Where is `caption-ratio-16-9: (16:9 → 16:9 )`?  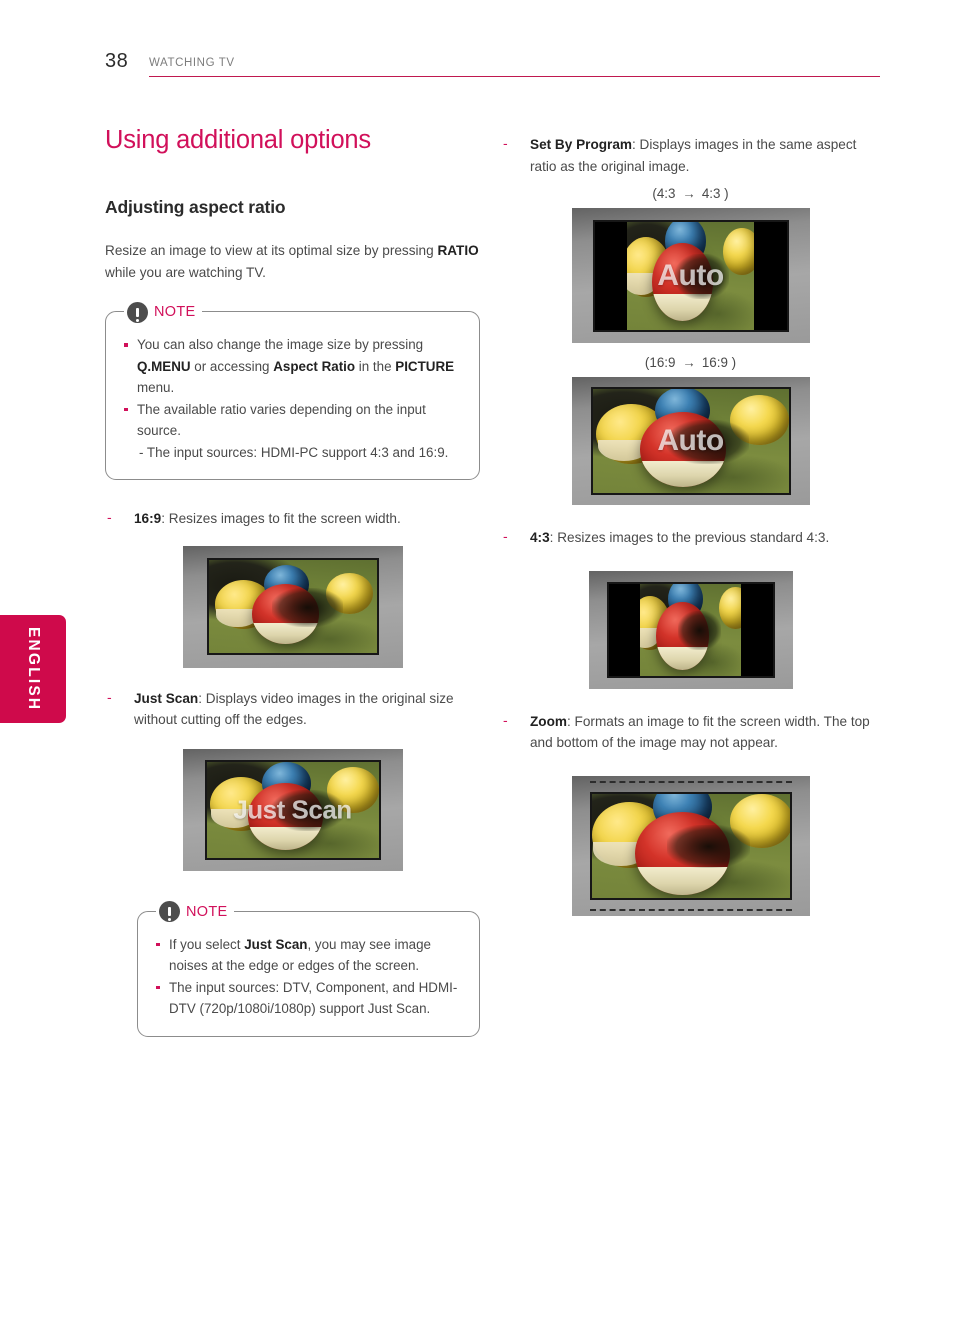
caption-ratio-16-9: (16:9 → 16:9 ) is located at coordinates (690, 362).